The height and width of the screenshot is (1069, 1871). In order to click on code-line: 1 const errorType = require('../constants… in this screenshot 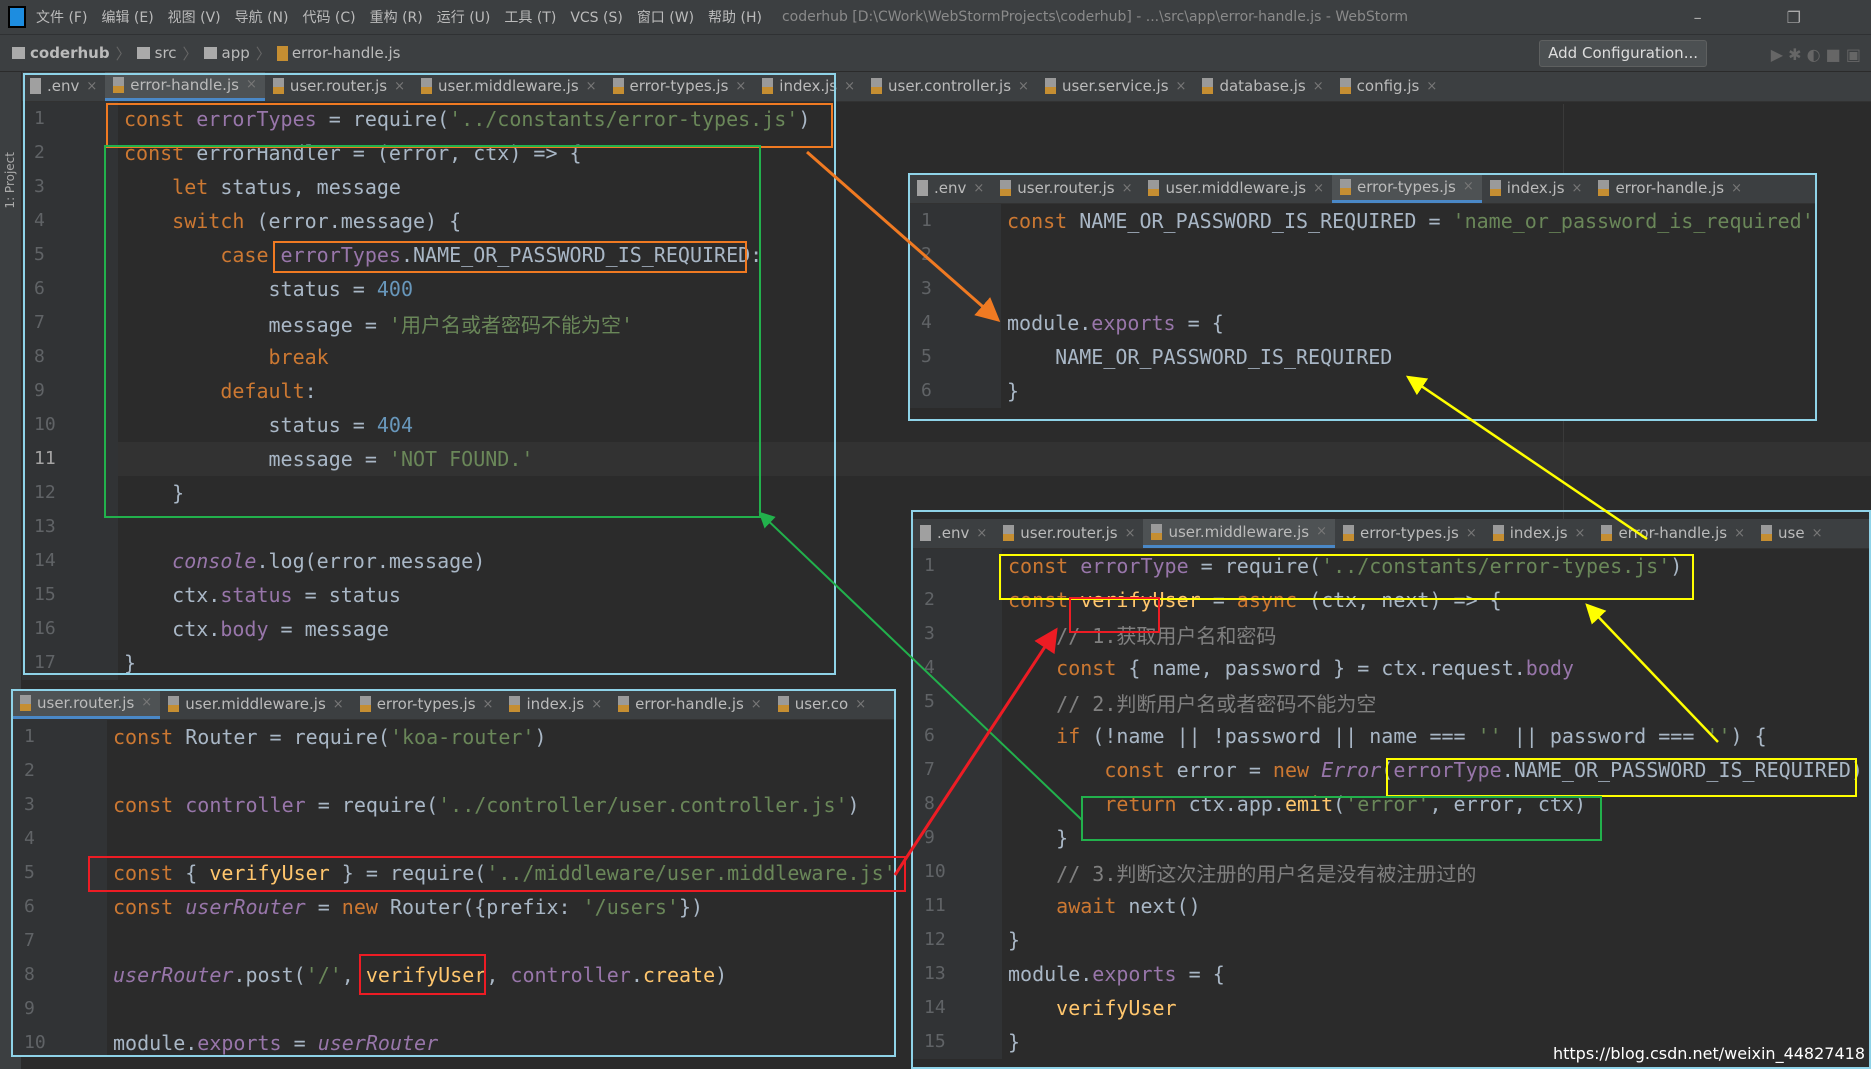, I will do `click(1391, 566)`.